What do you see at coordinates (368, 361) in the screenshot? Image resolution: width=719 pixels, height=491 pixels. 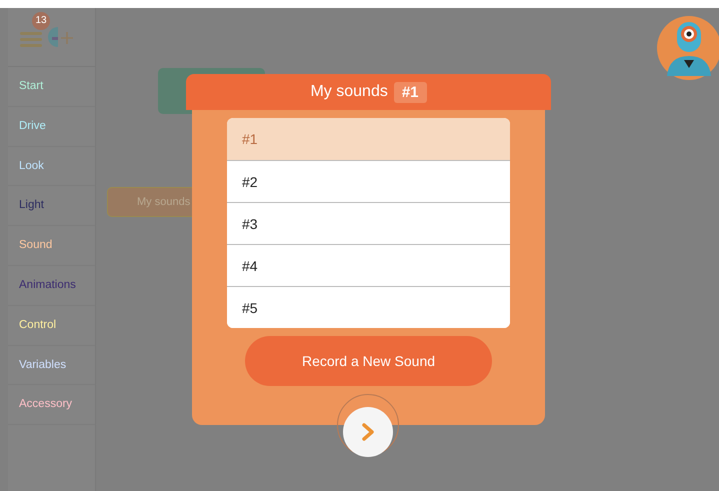 I see `record-button: Record a New Sound` at bounding box center [368, 361].